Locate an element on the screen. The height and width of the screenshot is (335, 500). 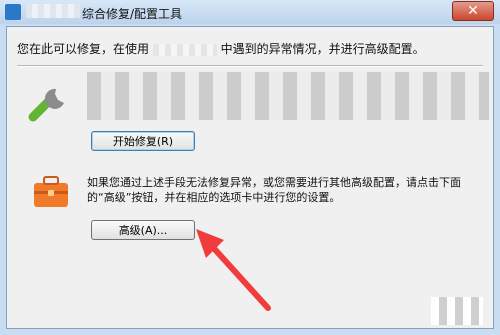
intro-text: 您在此可以修复，在使用 中遇到的异常情况，并进行高级配置。 is located at coordinates (221, 48).